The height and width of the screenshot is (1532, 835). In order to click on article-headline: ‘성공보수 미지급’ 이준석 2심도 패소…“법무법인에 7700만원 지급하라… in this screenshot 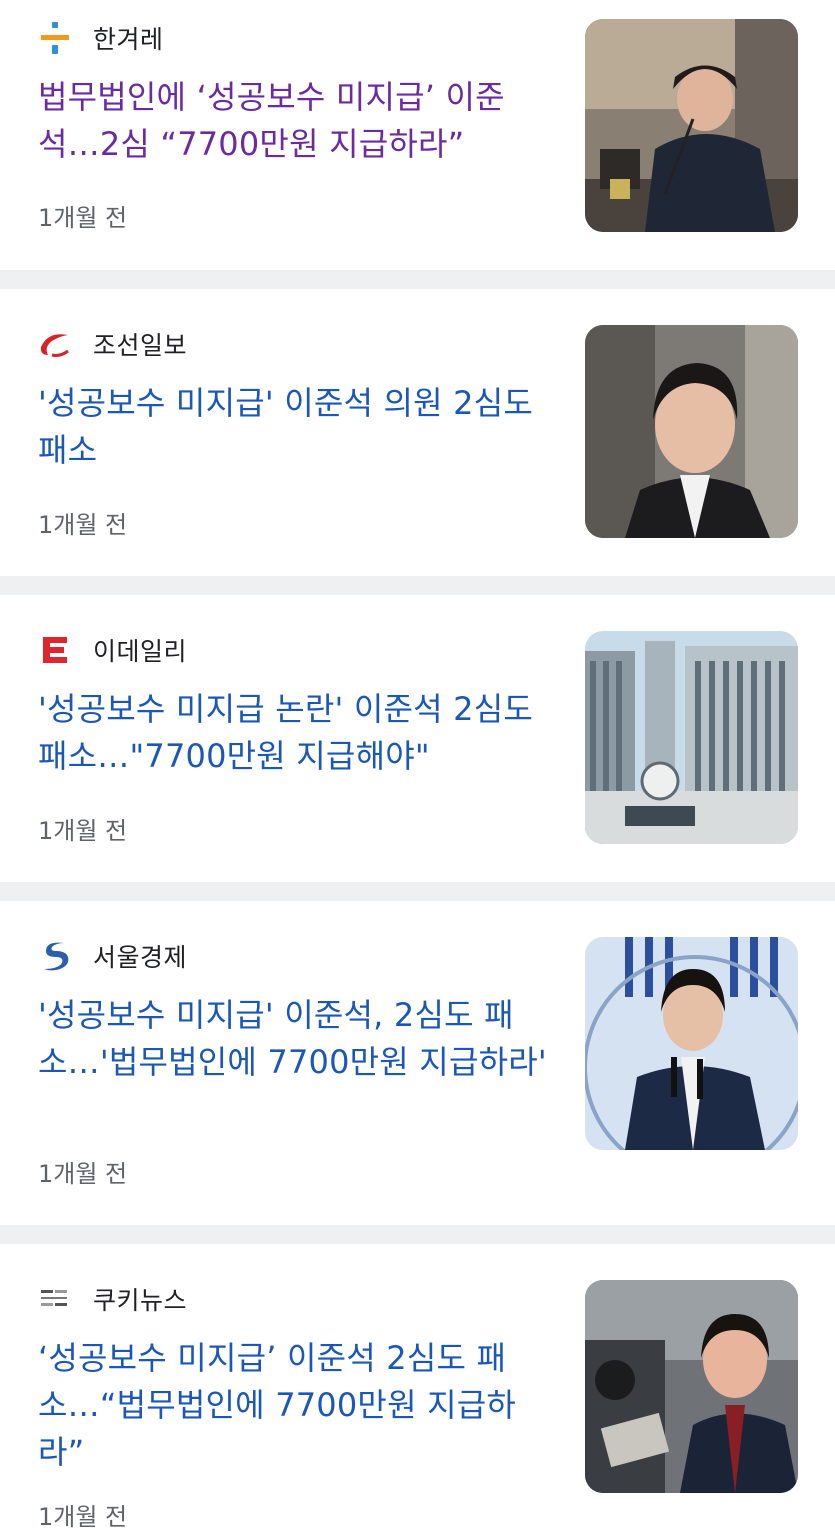, I will do `click(298, 1405)`.